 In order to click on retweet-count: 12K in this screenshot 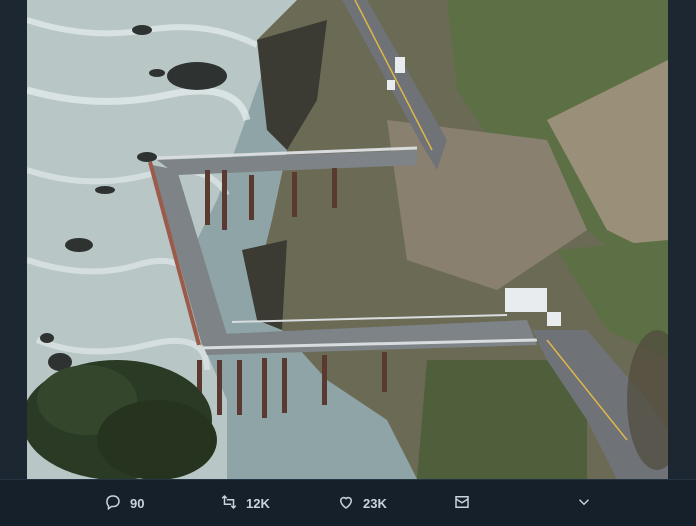, I will do `click(258, 503)`.